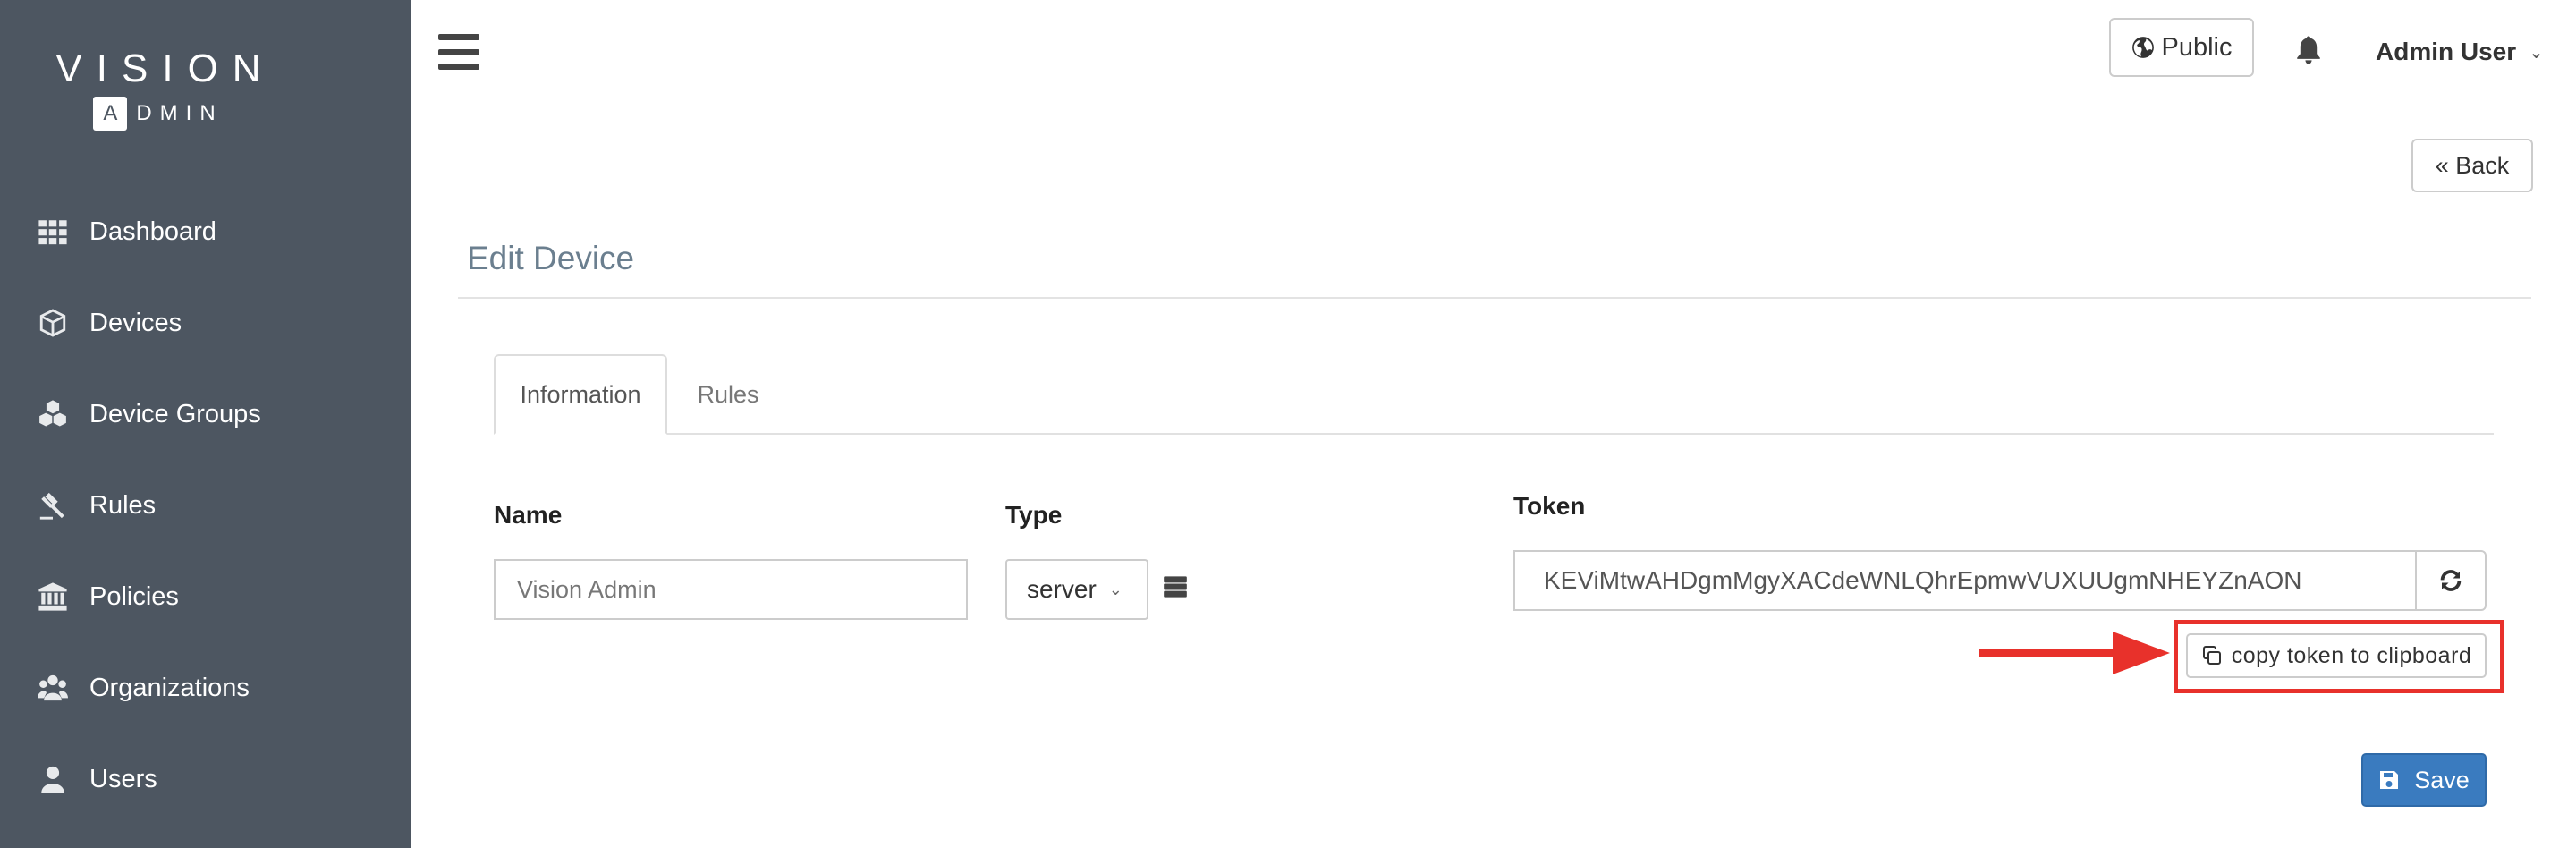  Describe the element at coordinates (2142, 47) in the screenshot. I see `globe-icon` at that location.